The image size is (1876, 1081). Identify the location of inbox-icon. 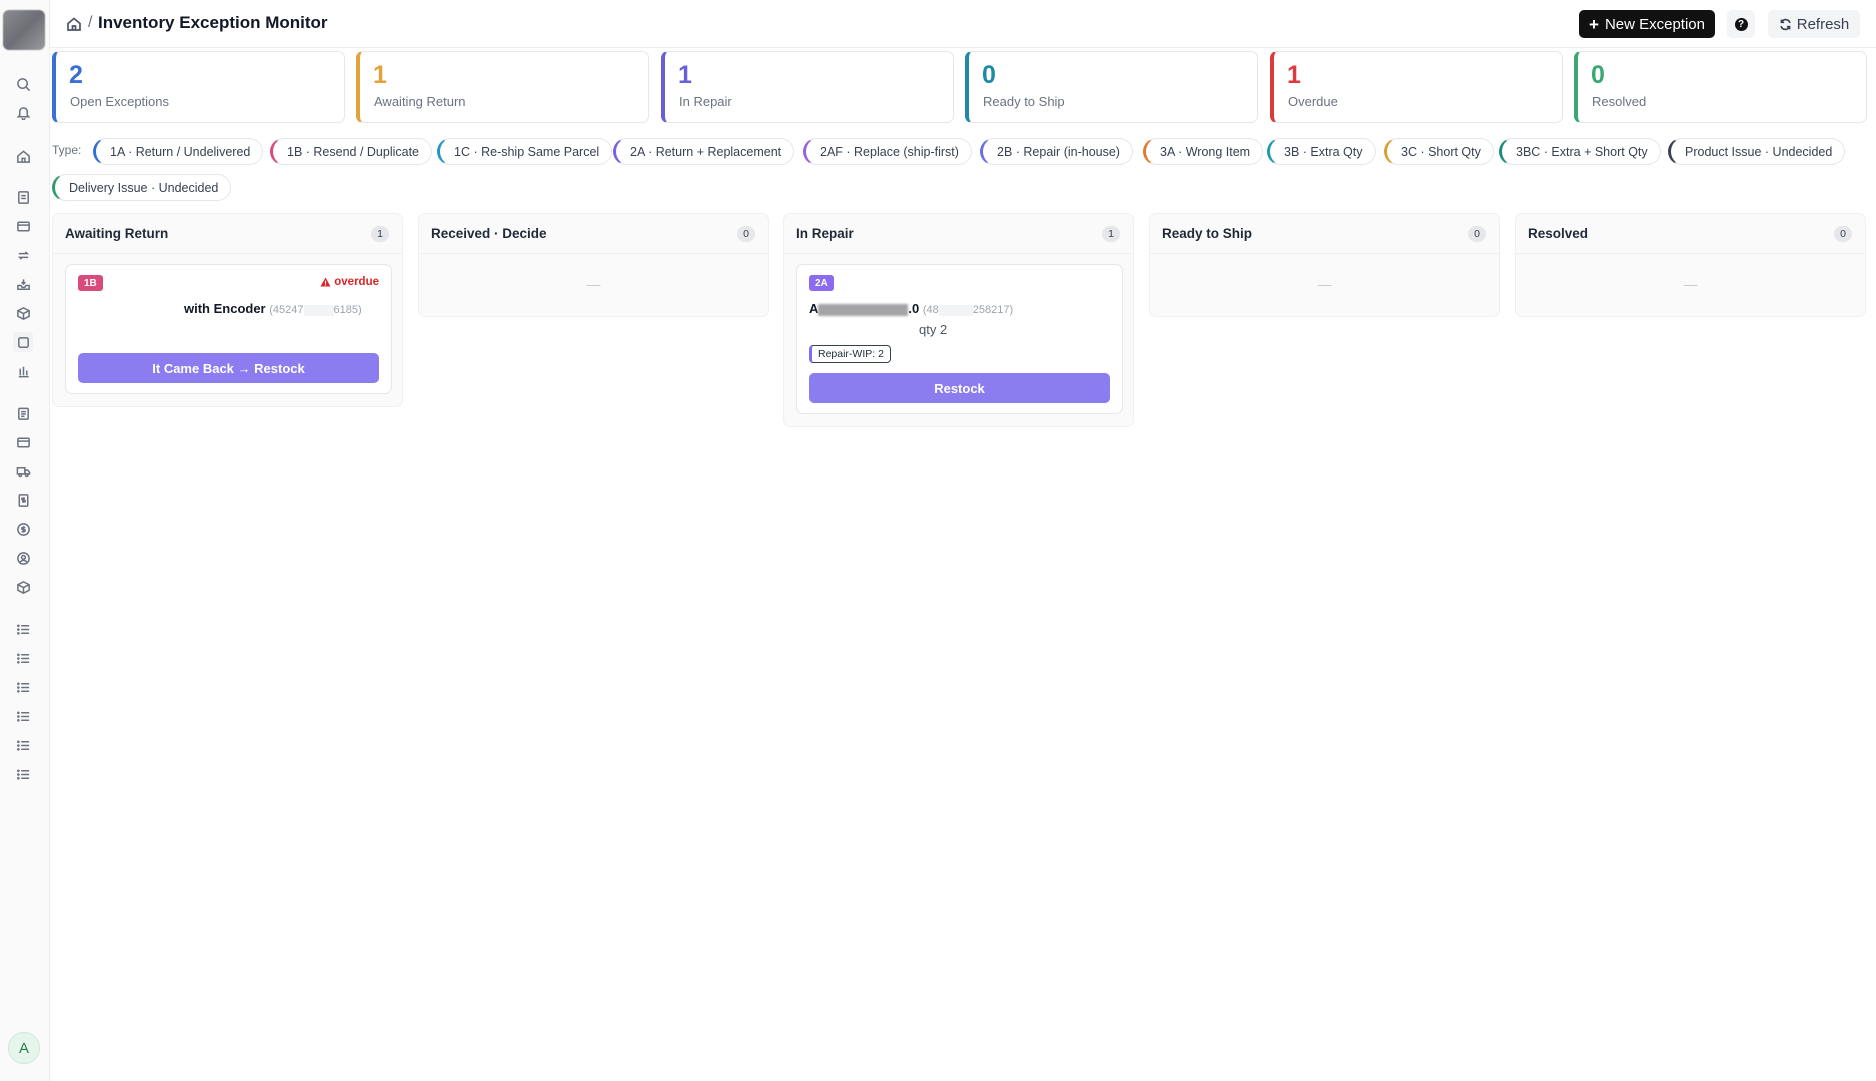
(23, 284).